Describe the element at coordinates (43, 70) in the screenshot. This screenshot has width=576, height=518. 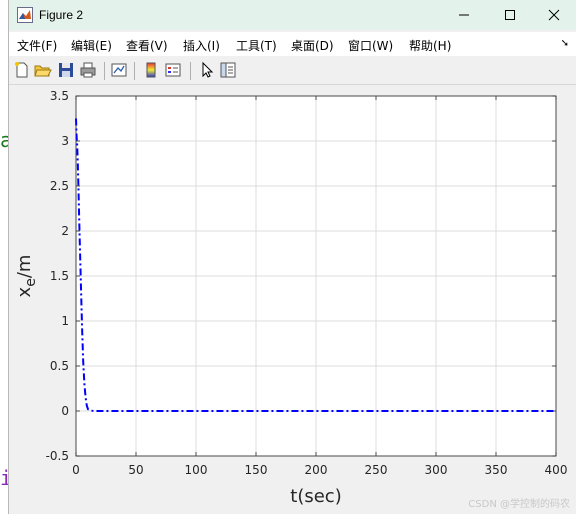
I see `open-file-icon` at that location.